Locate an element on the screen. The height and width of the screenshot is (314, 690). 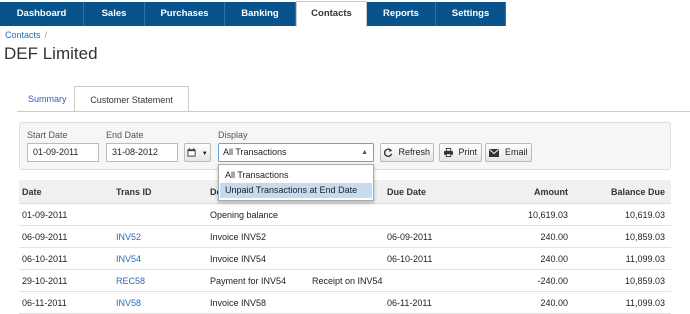
display-select-value: All Transactions is located at coordinates (255, 152).